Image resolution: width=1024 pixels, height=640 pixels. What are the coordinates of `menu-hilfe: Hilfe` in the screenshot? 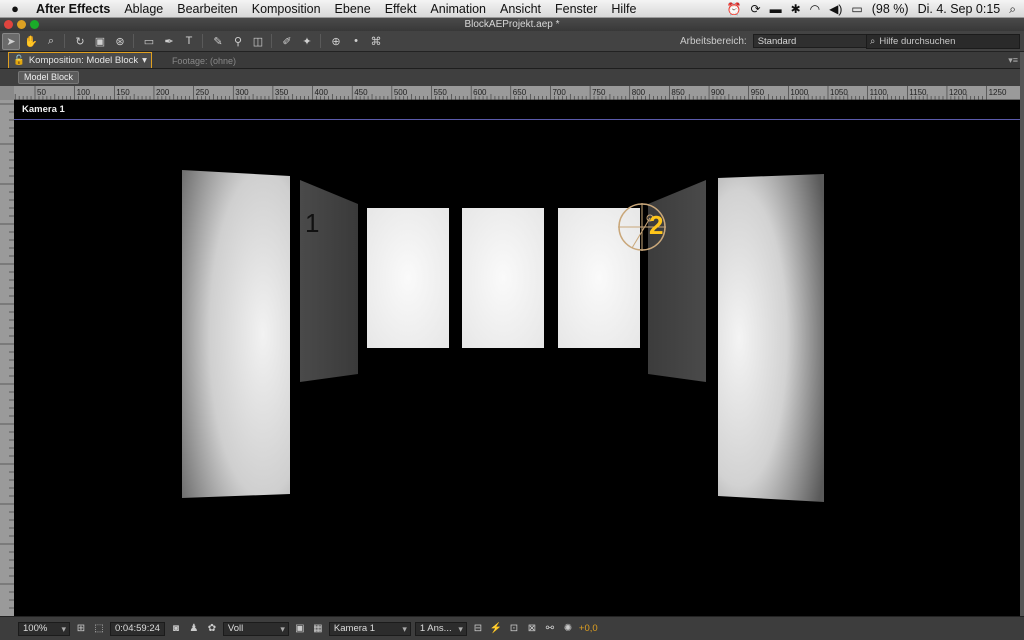 It's located at (623, 9).